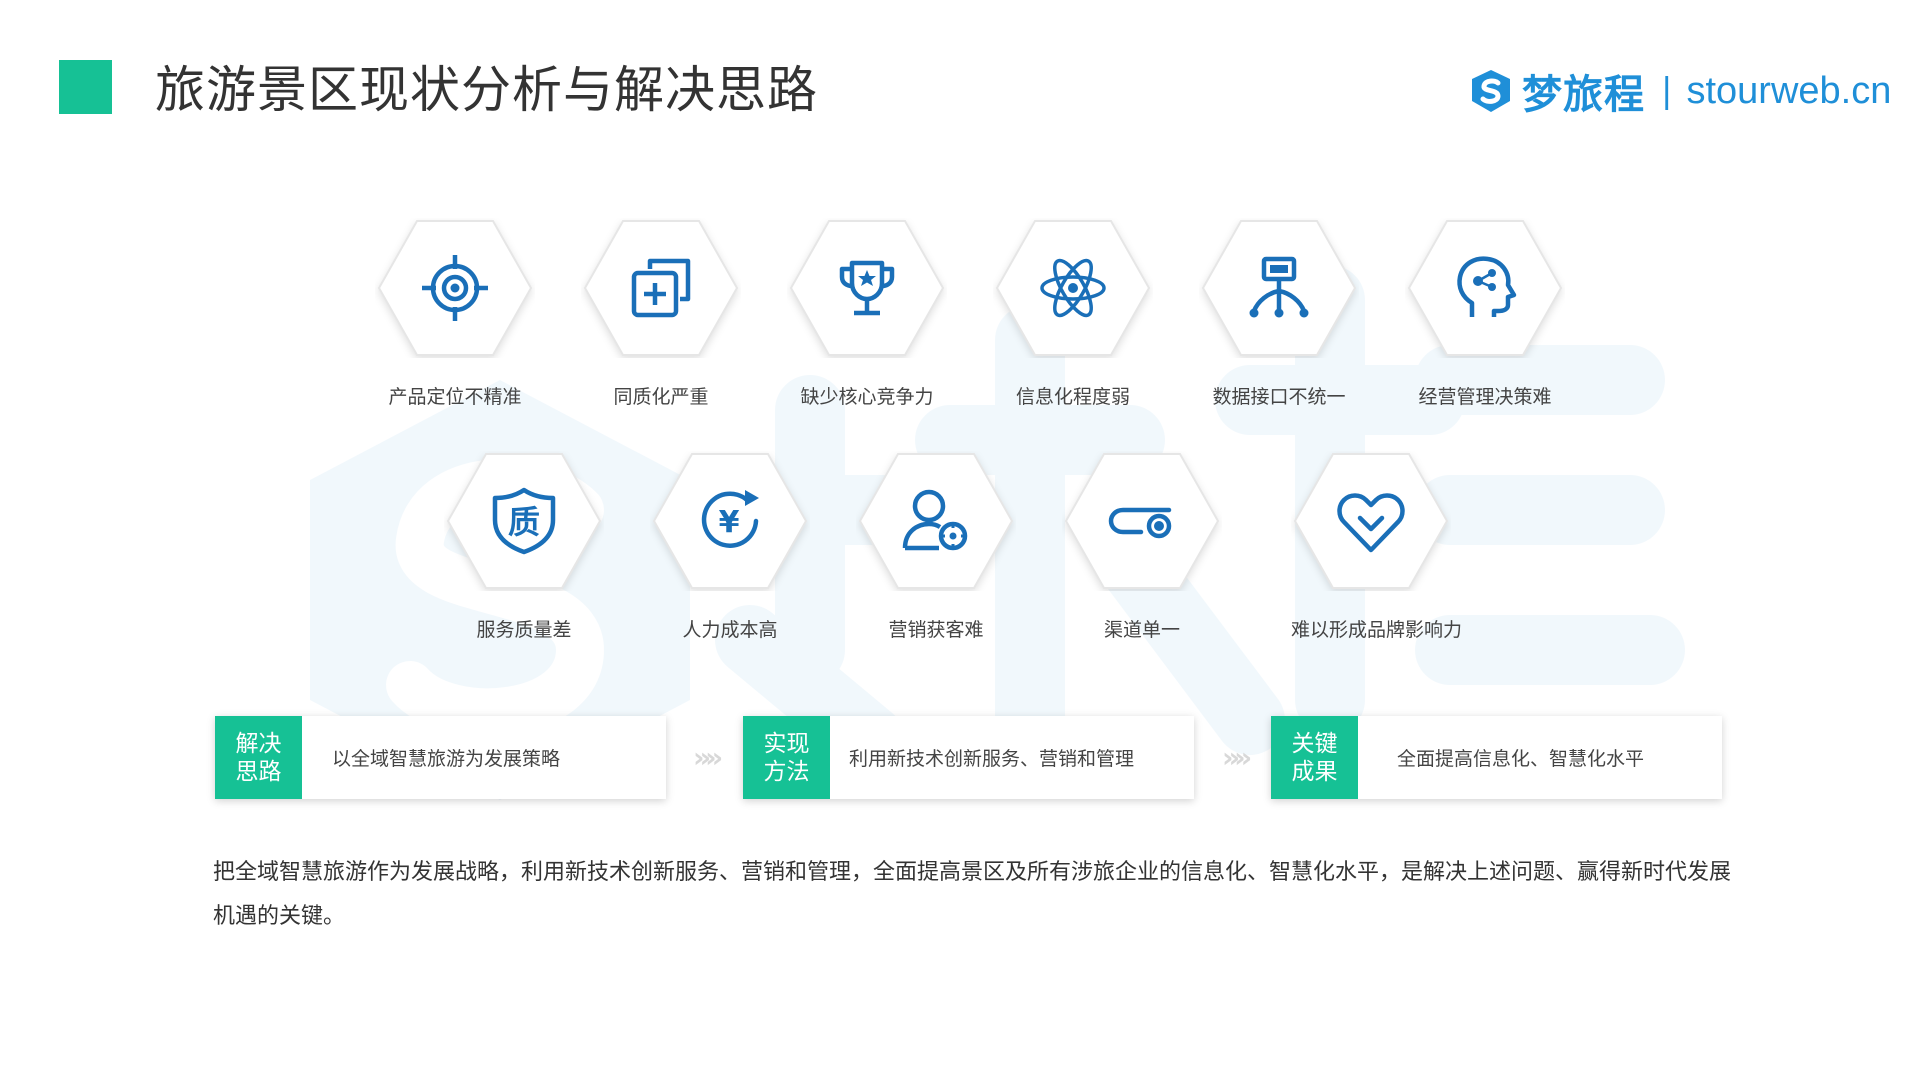 The image size is (1920, 1080). Describe the element at coordinates (1314, 771) in the screenshot. I see `solution-tag-line2: 成果` at that location.